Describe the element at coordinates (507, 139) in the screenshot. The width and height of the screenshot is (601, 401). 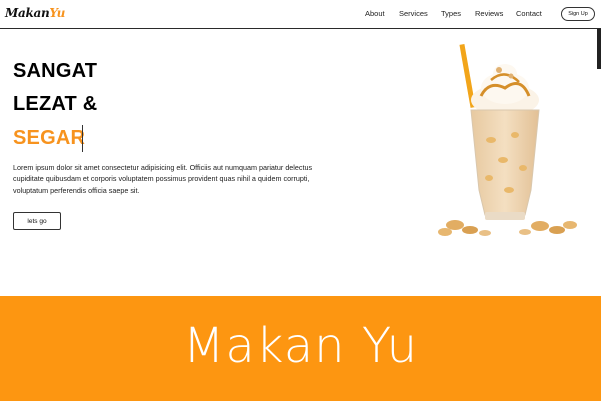
I see `milkshake-image` at that location.